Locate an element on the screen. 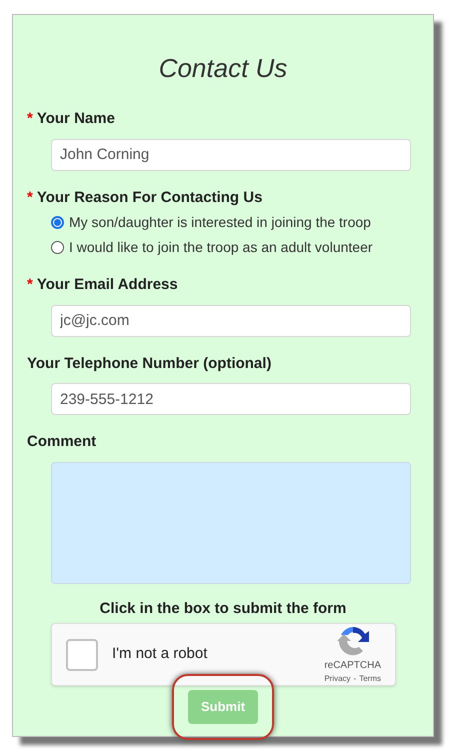 The image size is (450, 750). input-field: 239-555-1212 is located at coordinates (231, 399).